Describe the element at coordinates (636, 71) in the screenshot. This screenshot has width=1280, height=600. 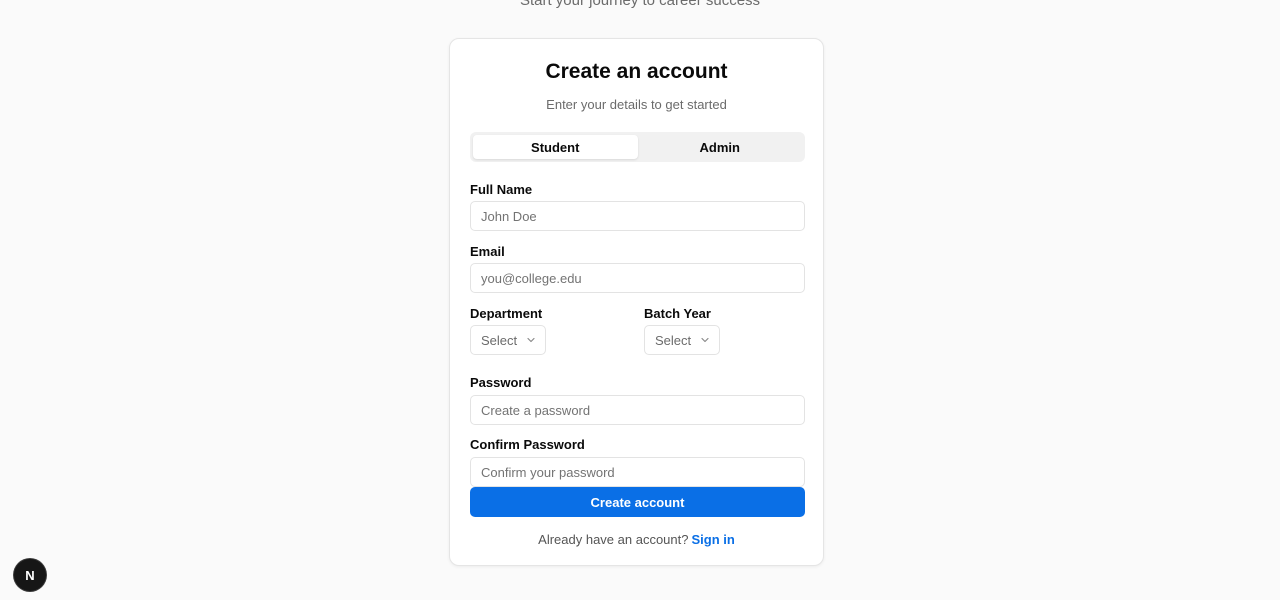
I see `card-title: Create an account` at that location.